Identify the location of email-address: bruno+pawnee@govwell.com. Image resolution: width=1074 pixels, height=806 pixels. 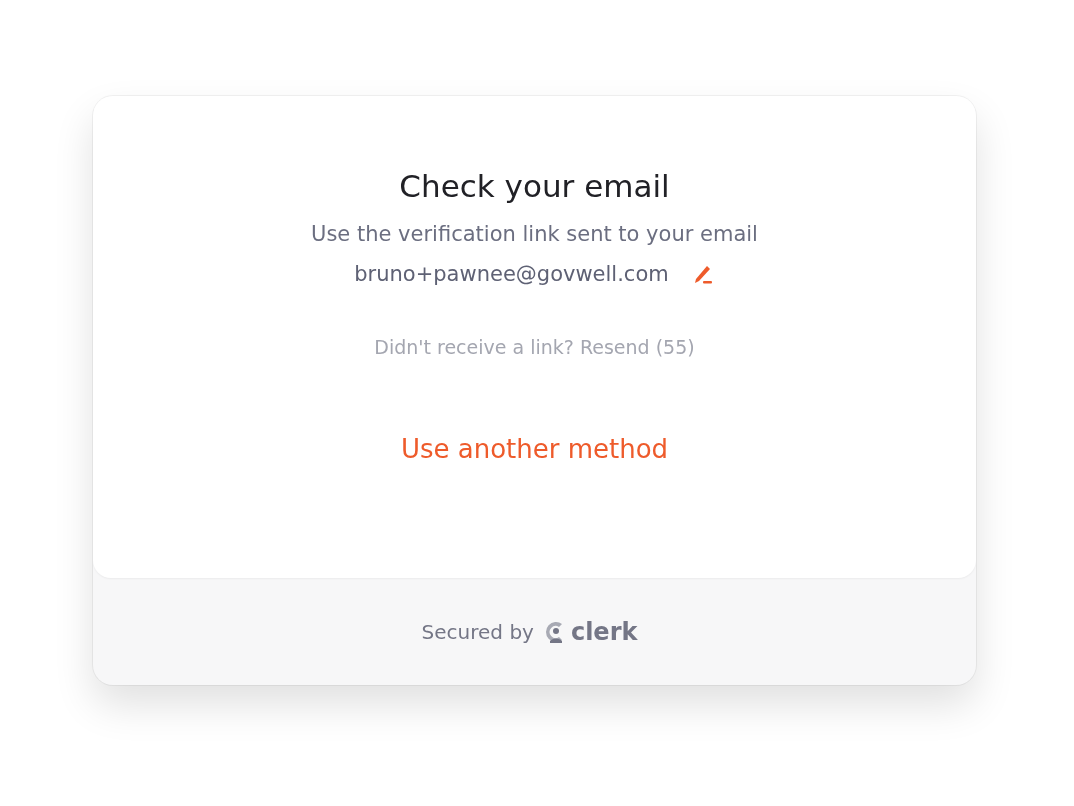
(511, 274).